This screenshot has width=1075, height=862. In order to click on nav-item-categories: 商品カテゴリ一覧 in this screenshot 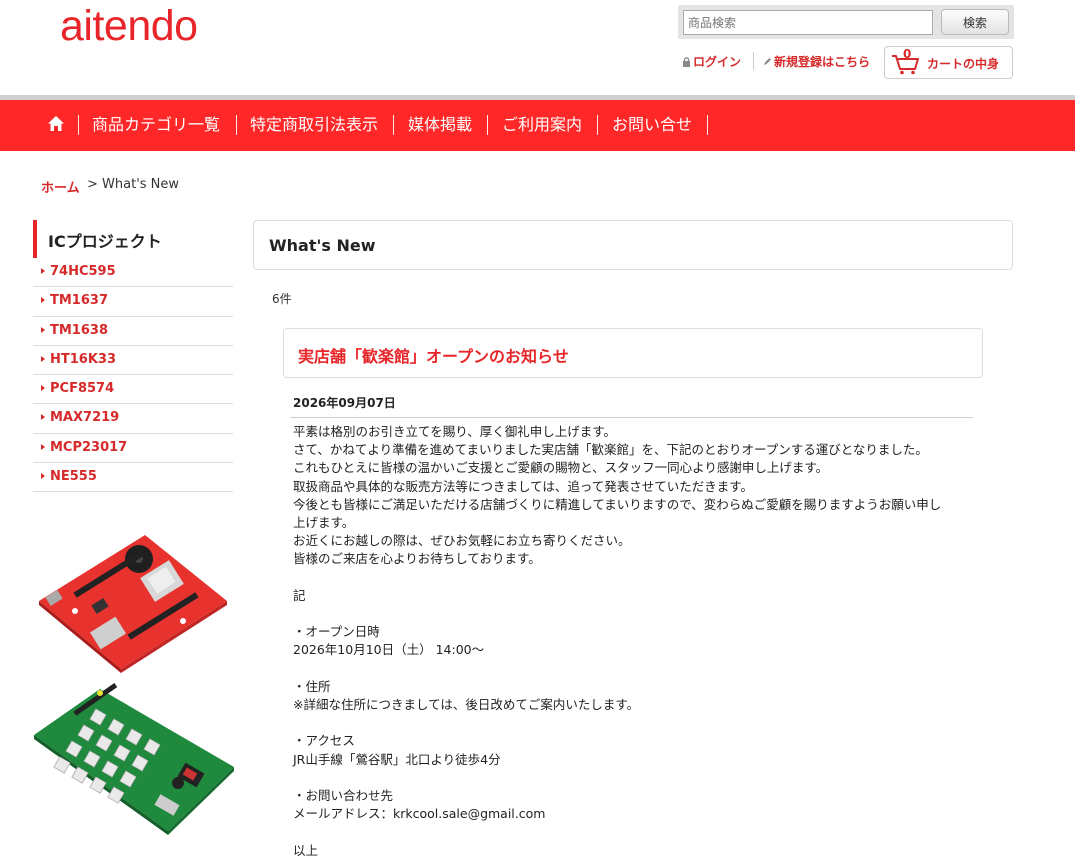, I will do `click(156, 125)`.